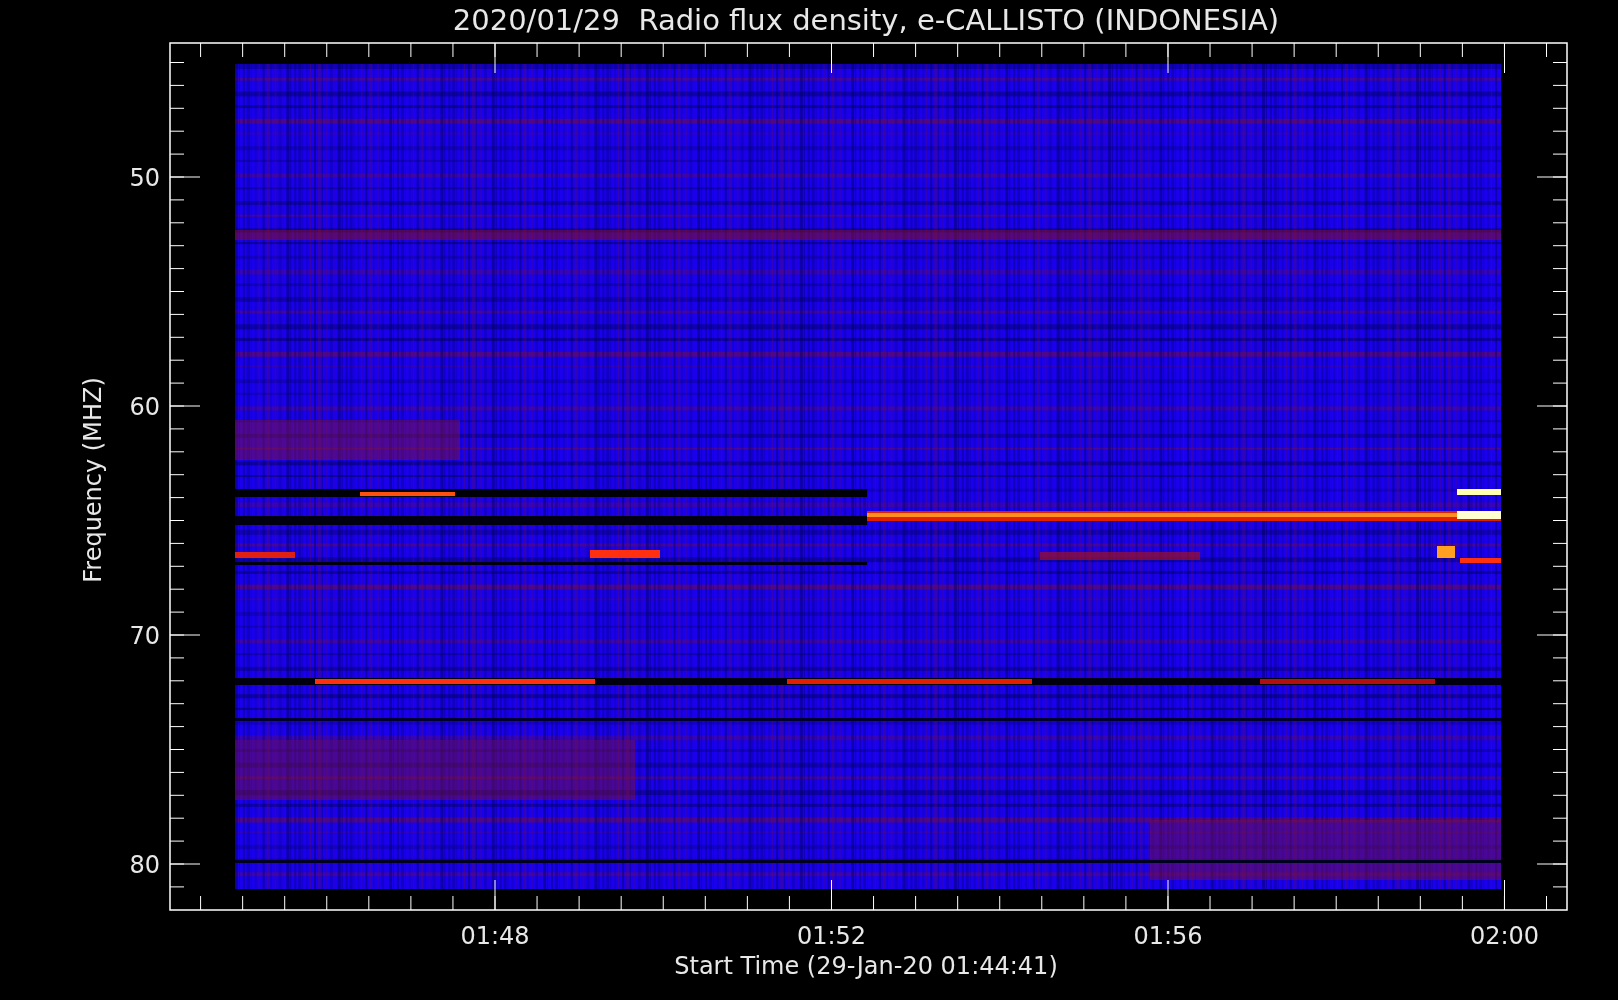  I want to click on x-tick-label: 02:00, so click(1504, 936).